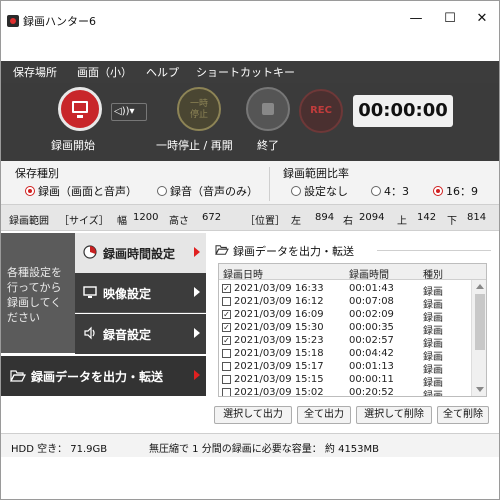 This screenshot has width=500, height=500. What do you see at coordinates (127, 294) in the screenshot?
I see `nav-video-settings-label: 映像設定` at bounding box center [127, 294].